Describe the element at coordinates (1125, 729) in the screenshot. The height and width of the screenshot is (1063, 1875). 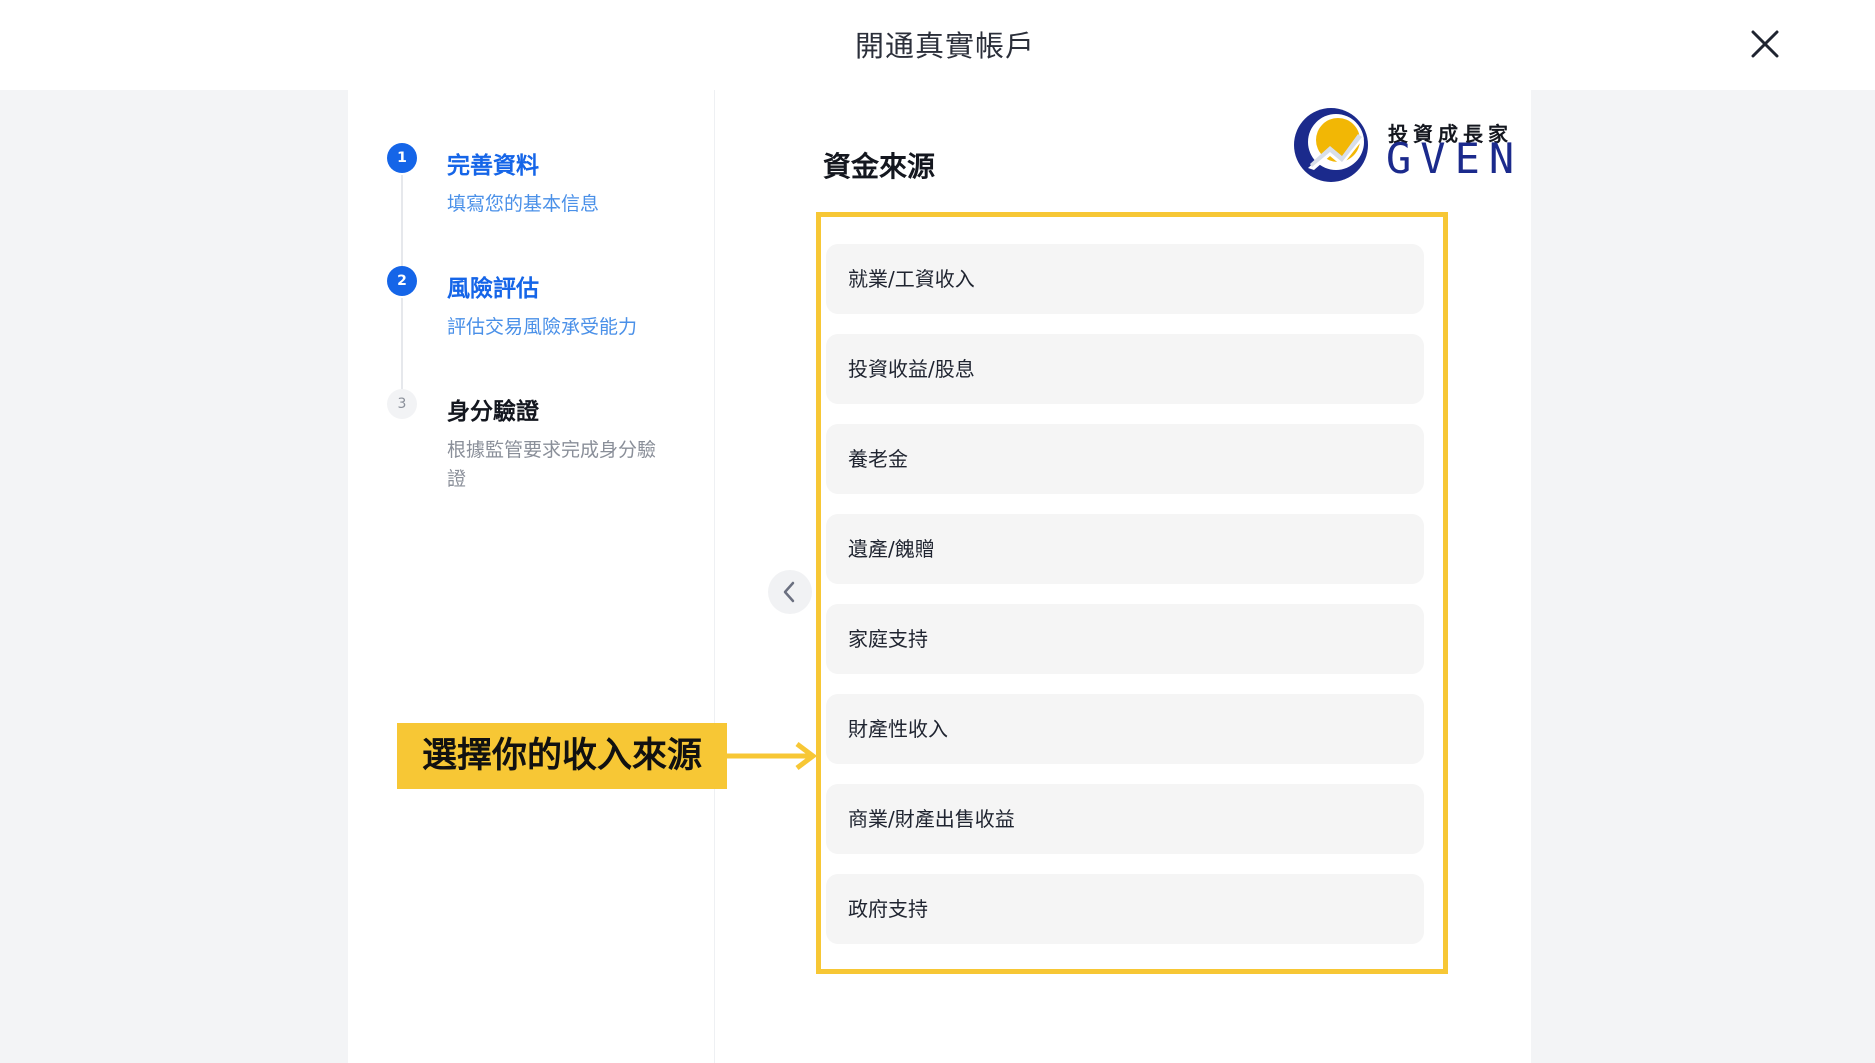
I see `option-property-income: 財產性收入` at that location.